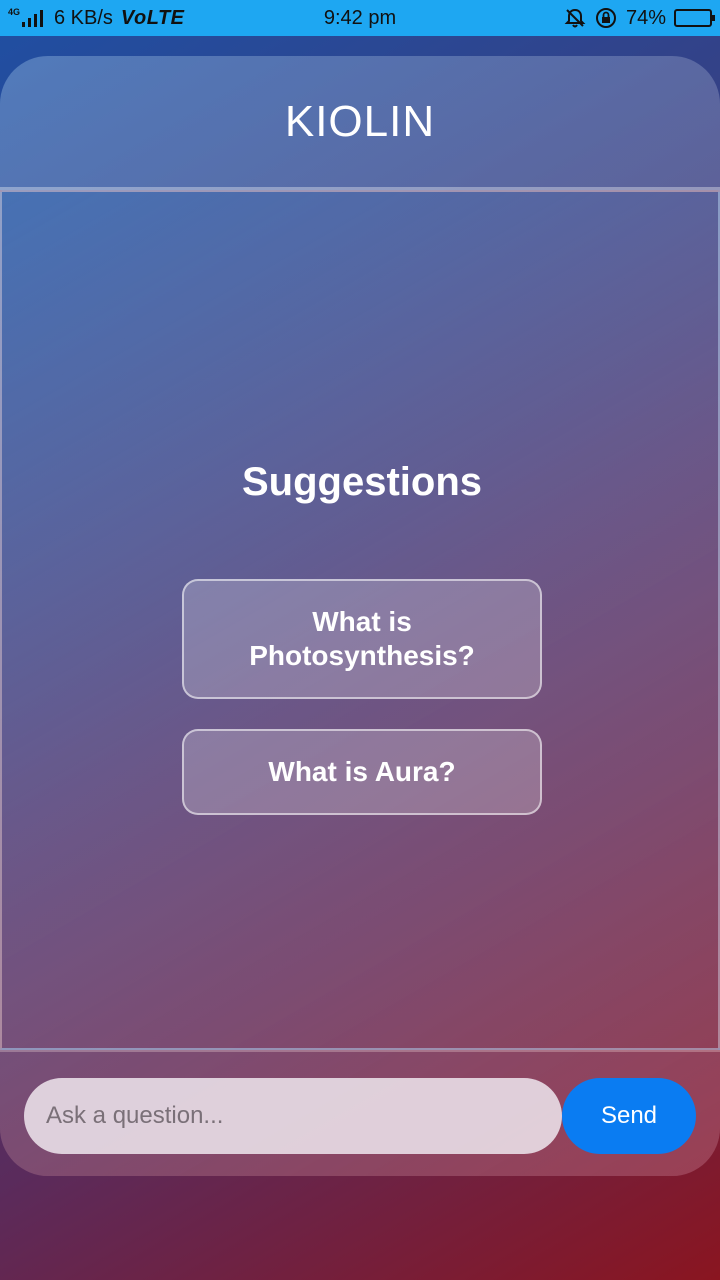 The width and height of the screenshot is (720, 1280). Describe the element at coordinates (362, 772) in the screenshot. I see `suggestion-button-aura: What is Aura?` at that location.